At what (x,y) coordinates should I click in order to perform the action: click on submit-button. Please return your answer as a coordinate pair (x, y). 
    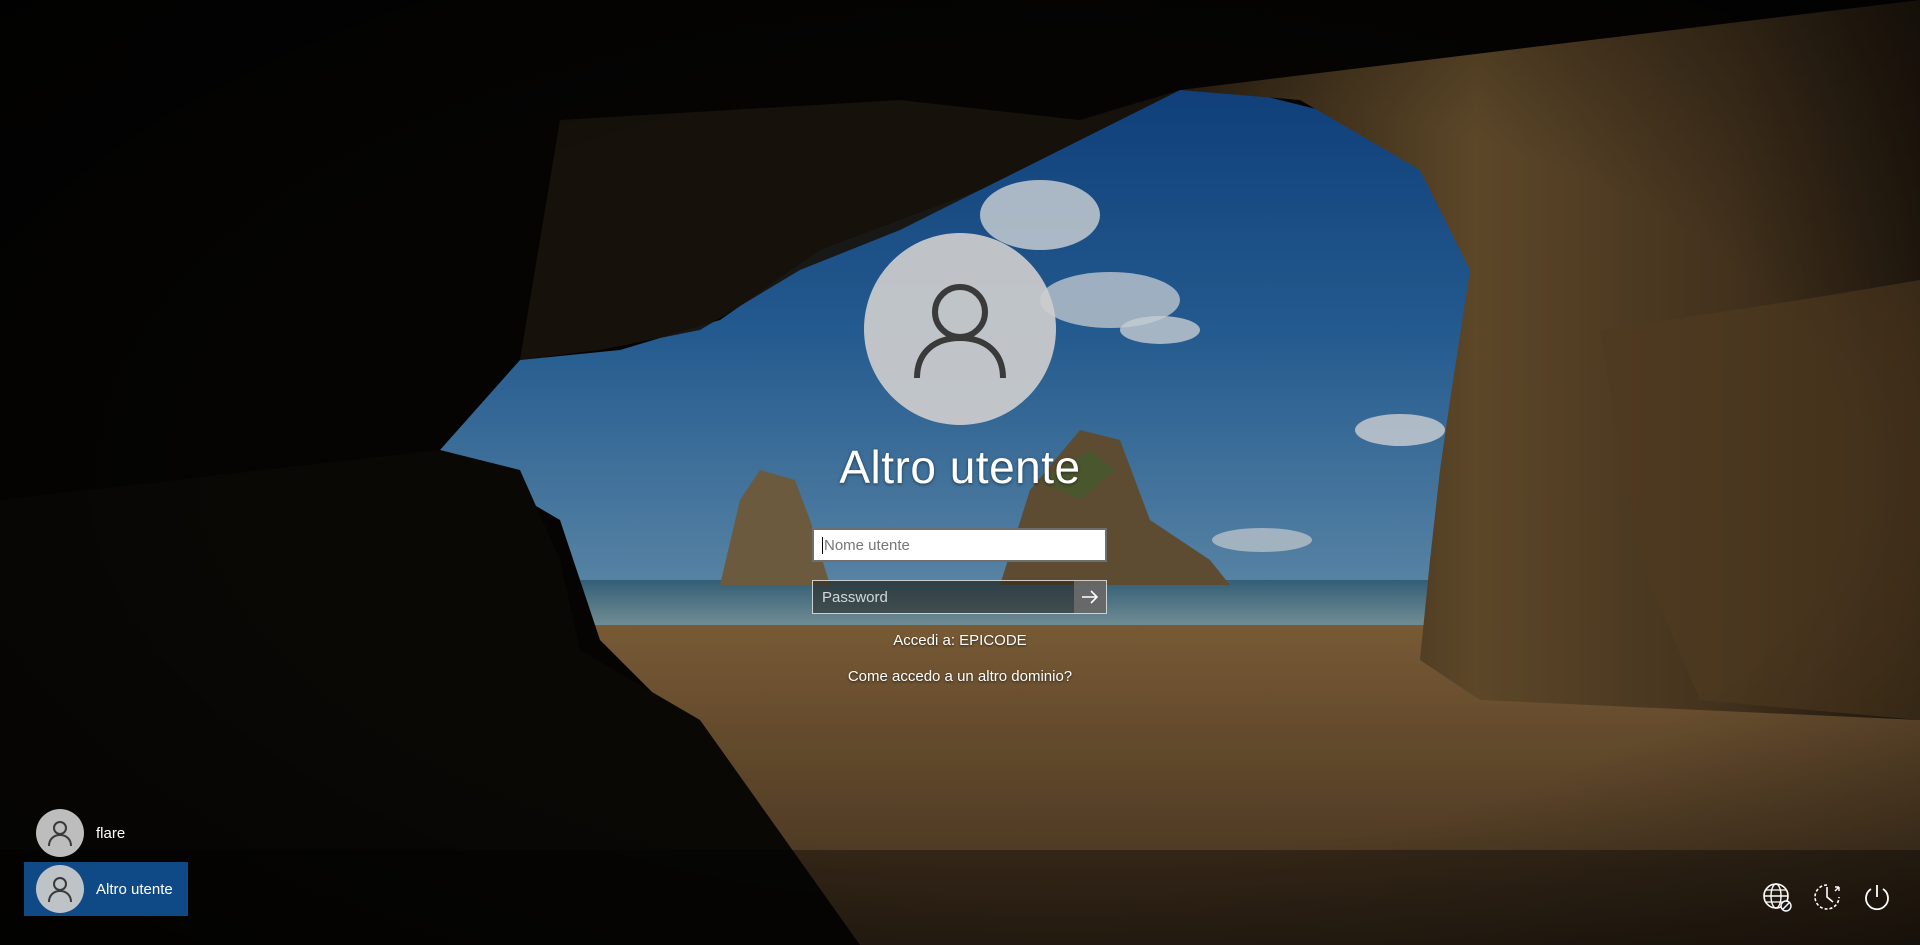
    Looking at the image, I should click on (1090, 597).